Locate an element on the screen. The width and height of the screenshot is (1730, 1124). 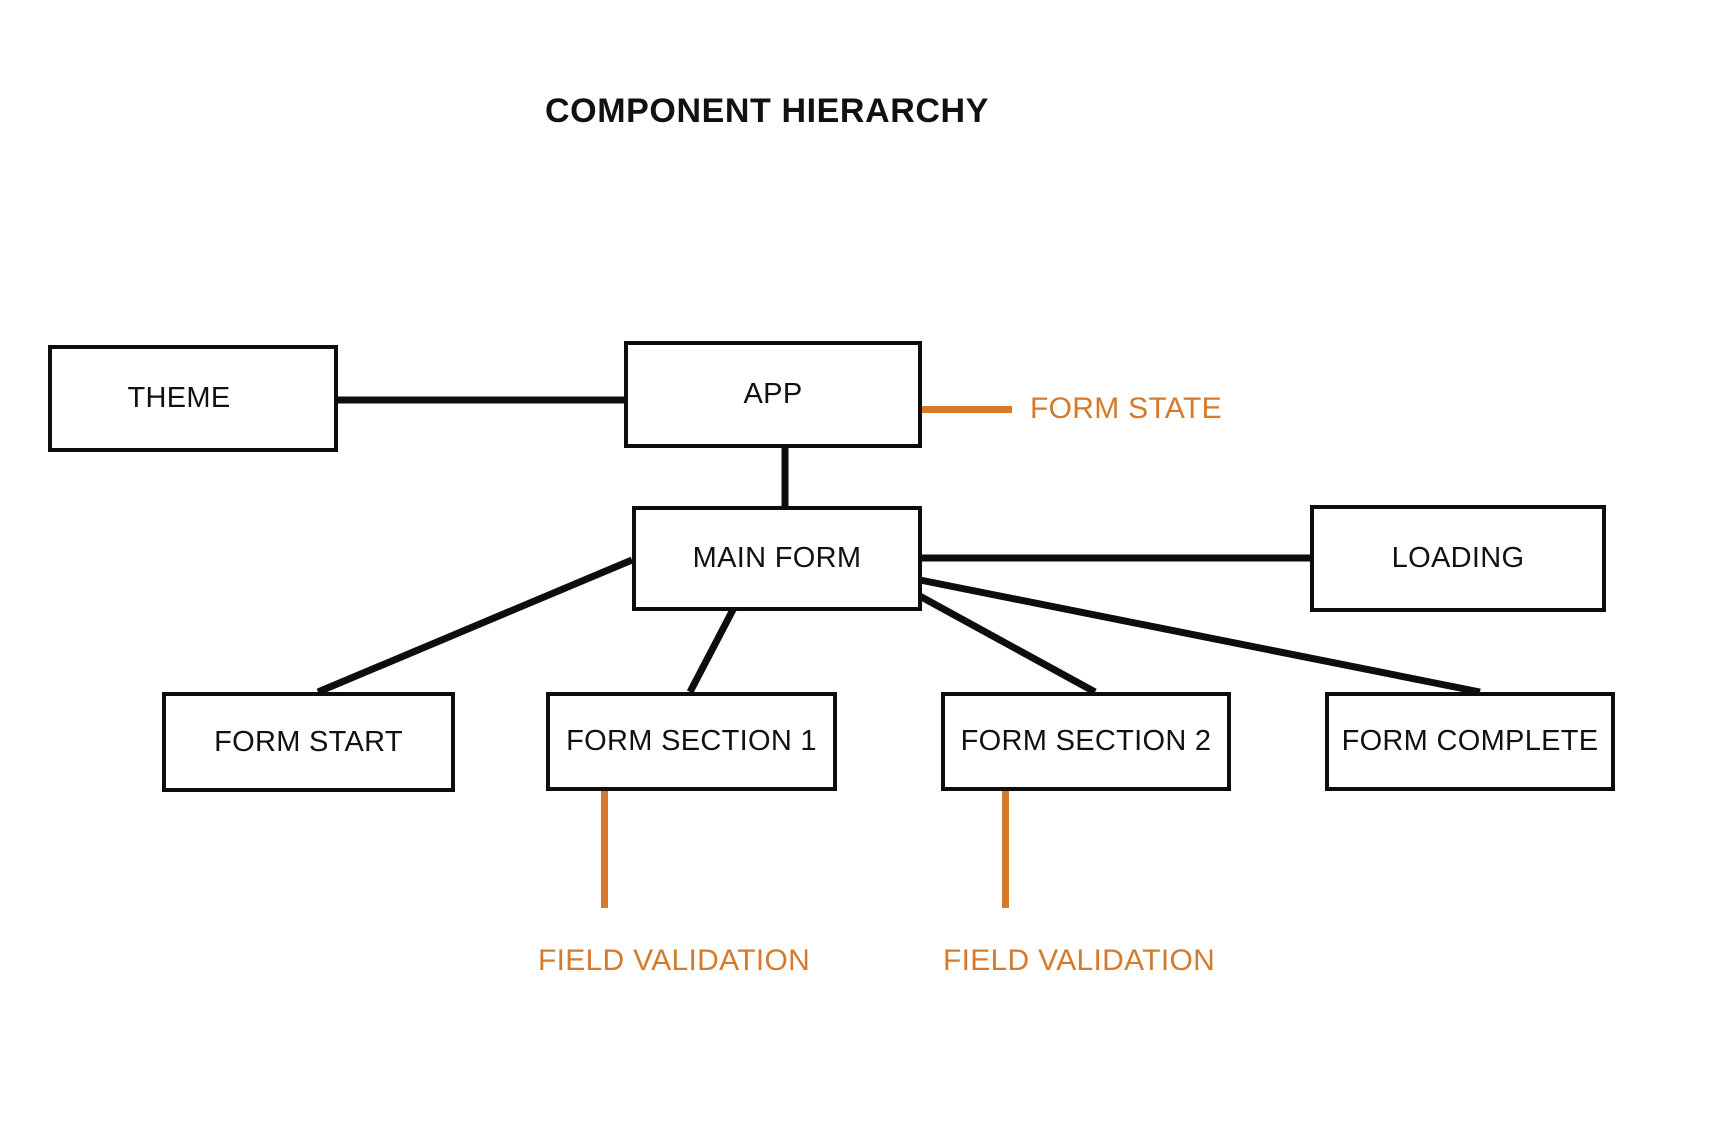
annotation-field-validation-1: FIELD VALIDATION is located at coordinates (674, 960).